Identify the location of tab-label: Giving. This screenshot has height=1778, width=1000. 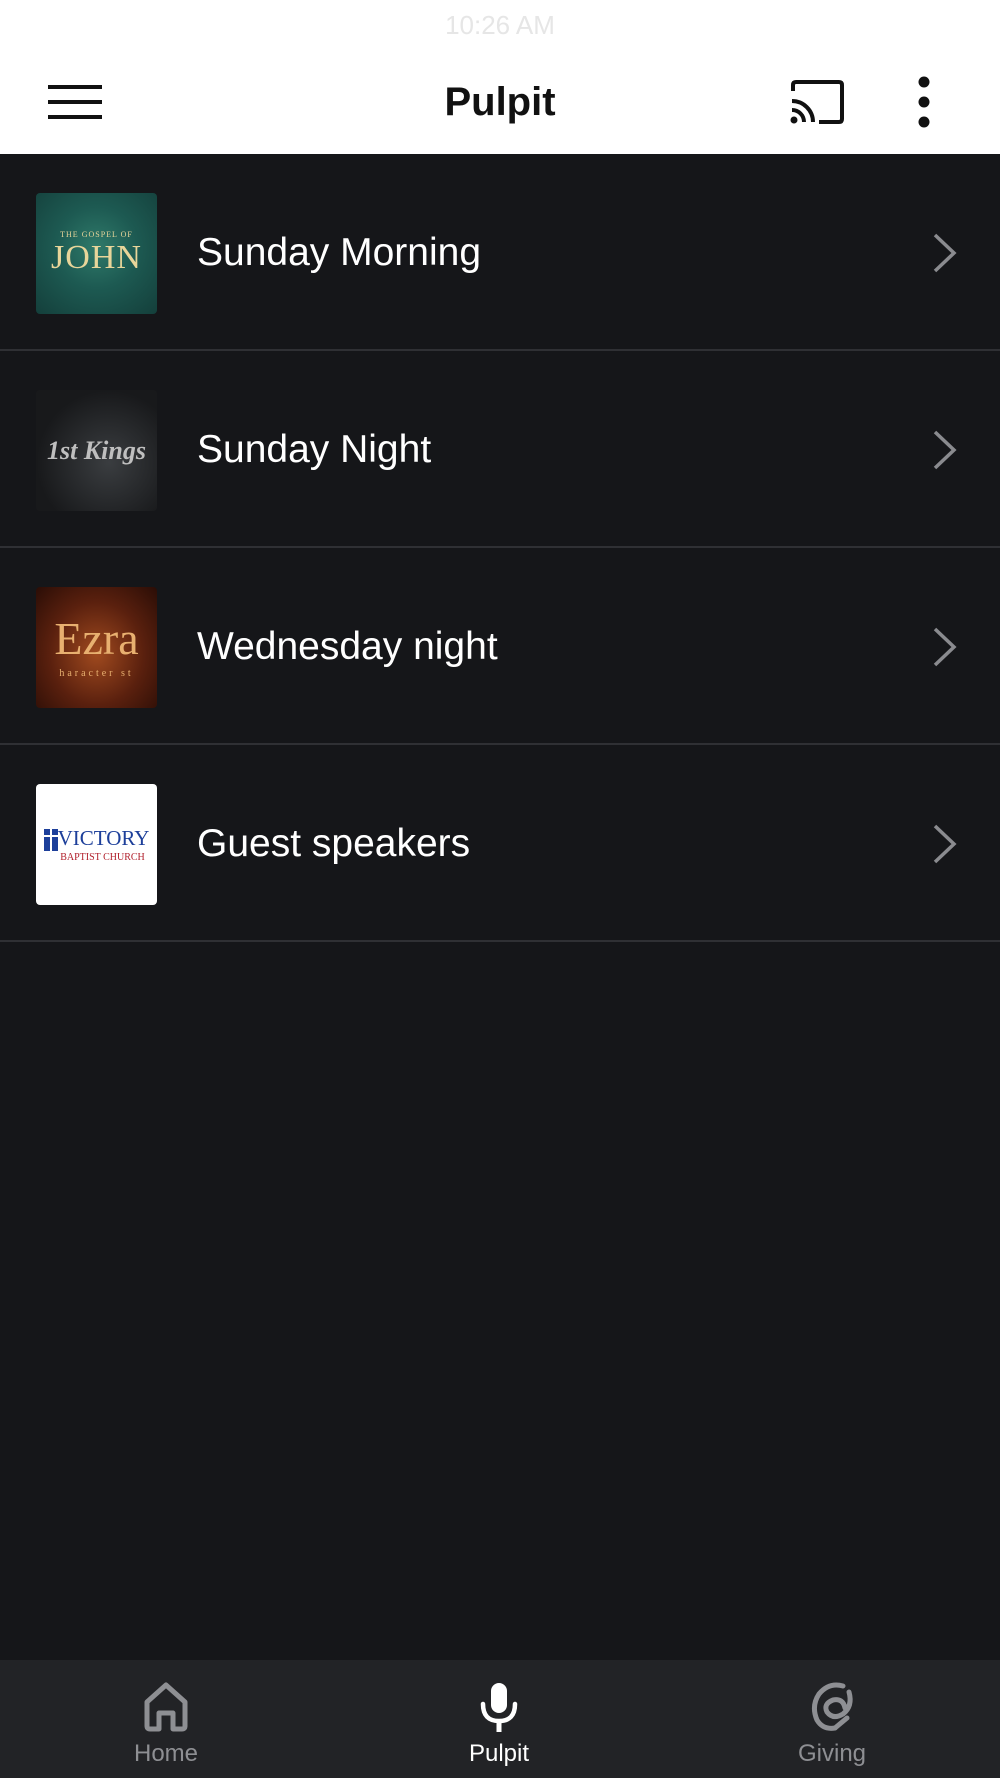
(832, 1753).